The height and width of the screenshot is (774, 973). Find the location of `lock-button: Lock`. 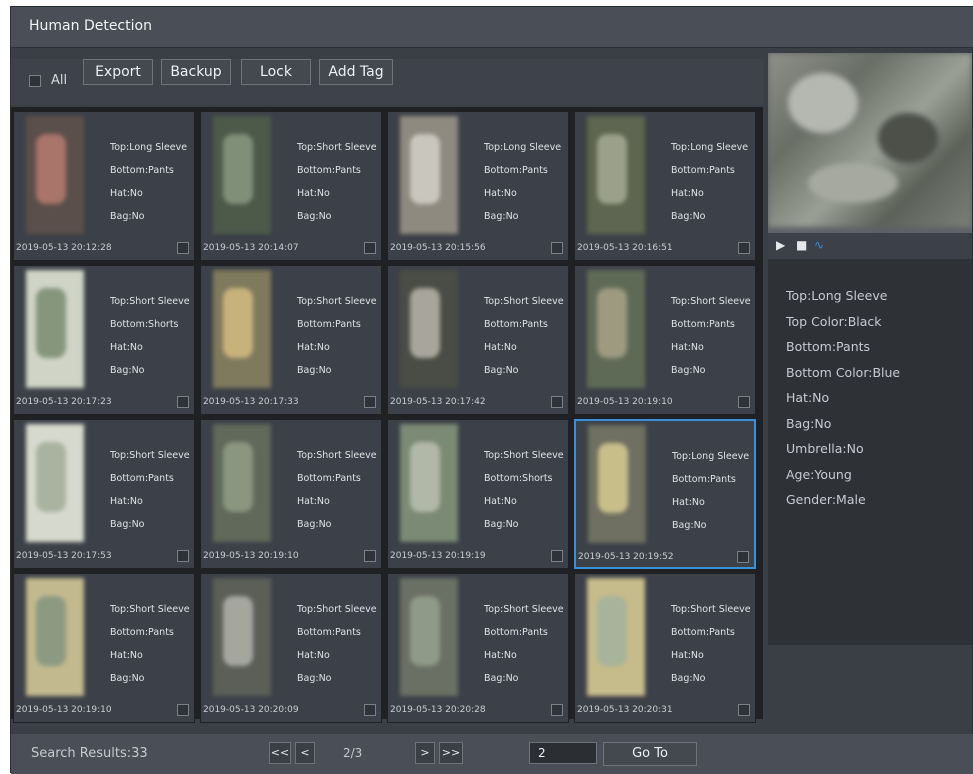

lock-button: Lock is located at coordinates (276, 72).